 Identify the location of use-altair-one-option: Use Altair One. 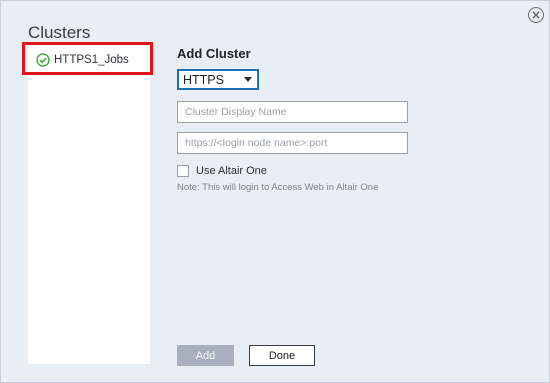
(222, 171).